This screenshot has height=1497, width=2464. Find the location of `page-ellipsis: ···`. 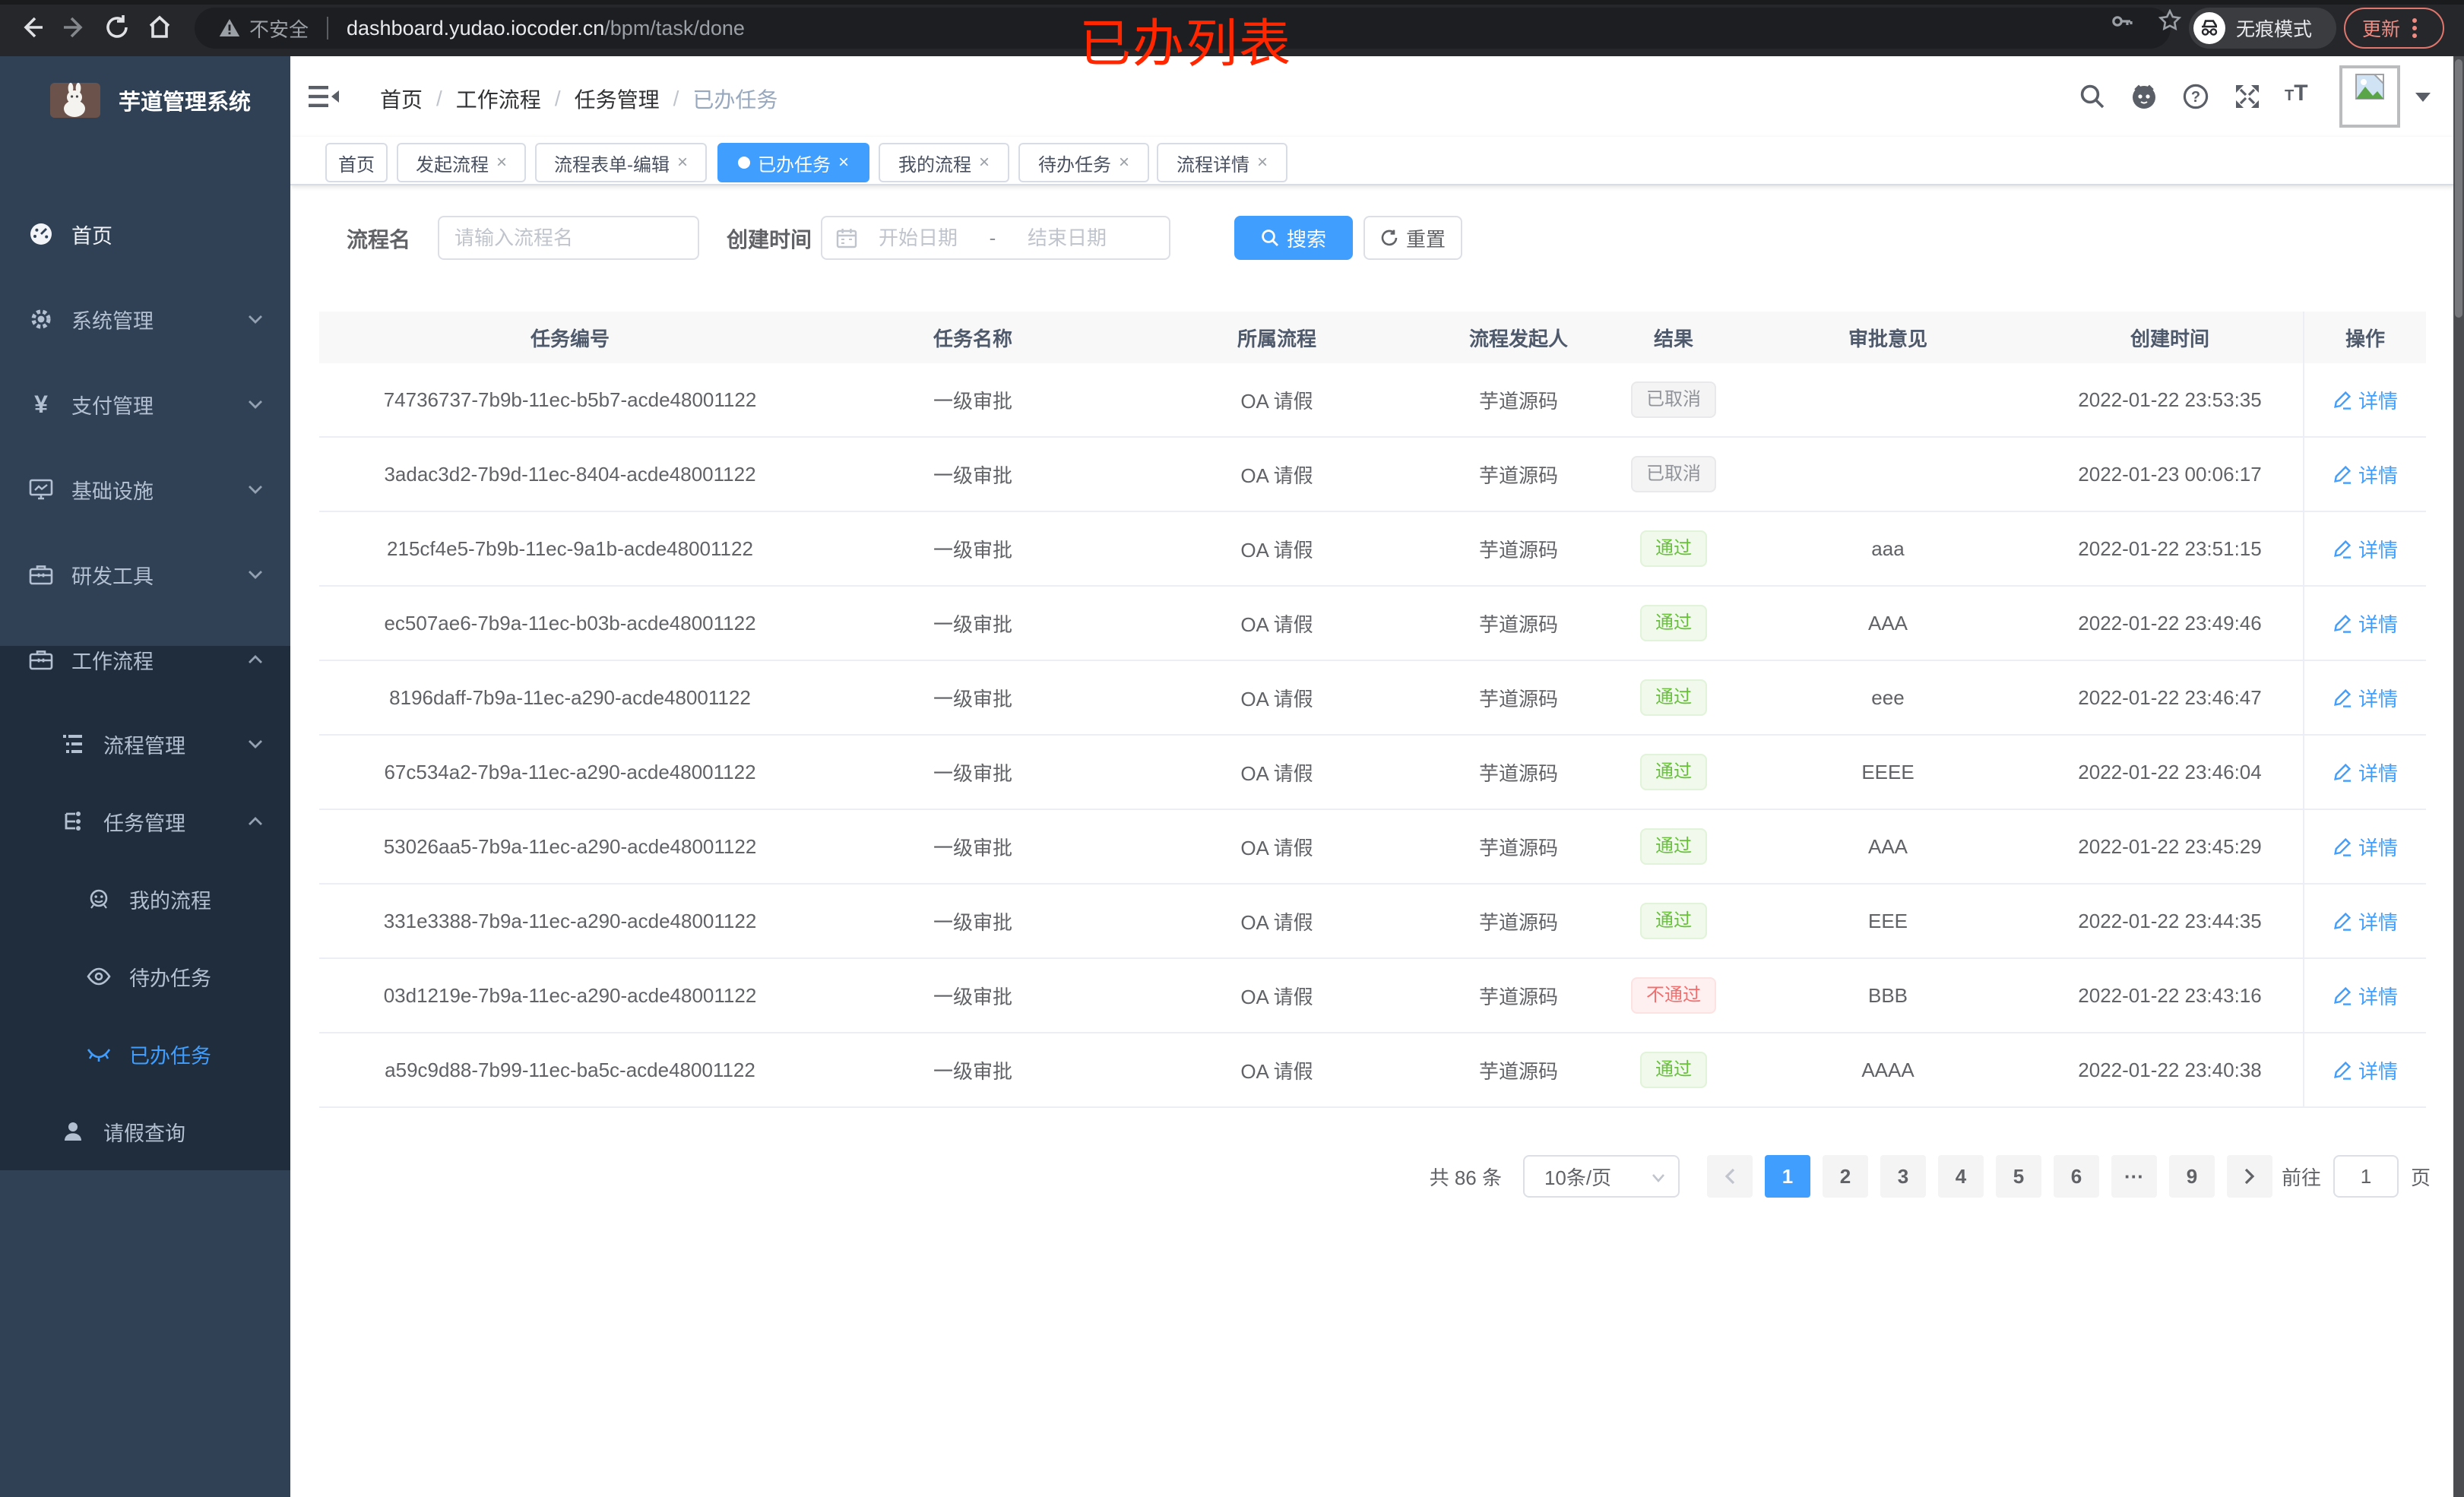

page-ellipsis: ··· is located at coordinates (2134, 1176).